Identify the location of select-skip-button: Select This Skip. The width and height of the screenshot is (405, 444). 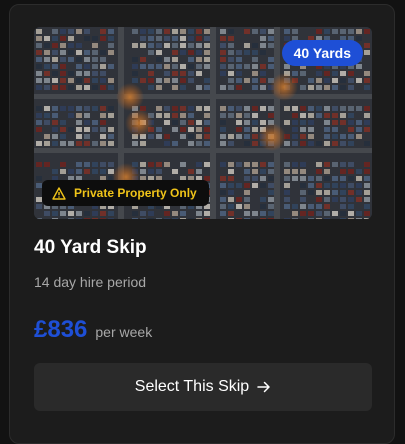
(203, 387).